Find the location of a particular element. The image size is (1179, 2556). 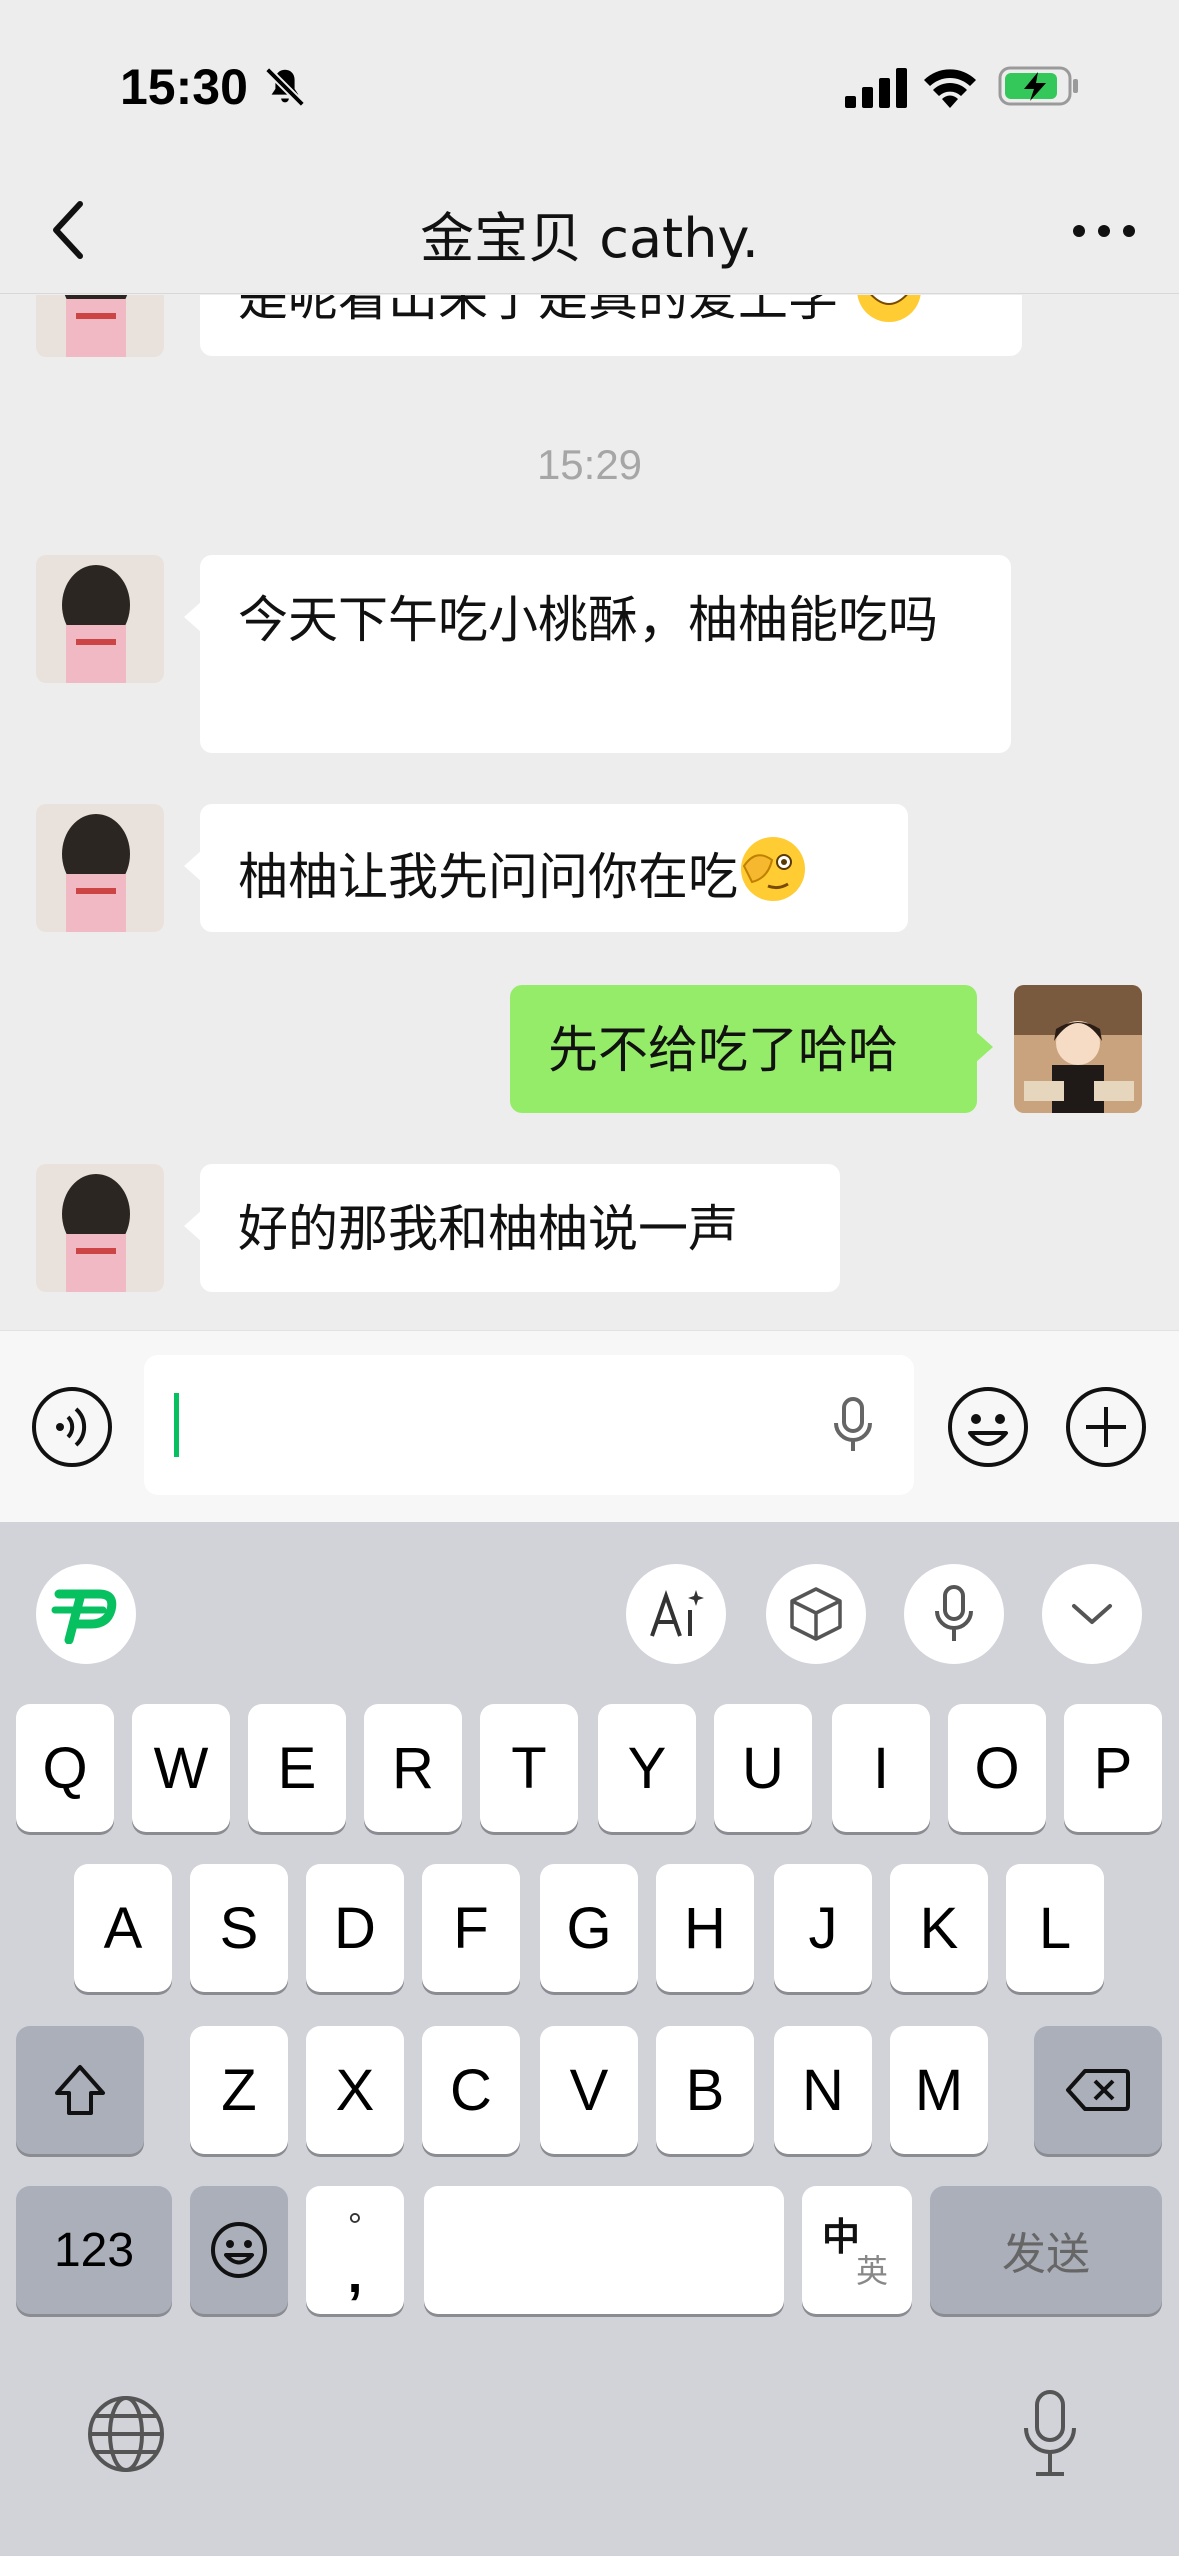

message-bubble: 今天下午吃小桃酥，柚柚能吃吗 is located at coordinates (597, 654).